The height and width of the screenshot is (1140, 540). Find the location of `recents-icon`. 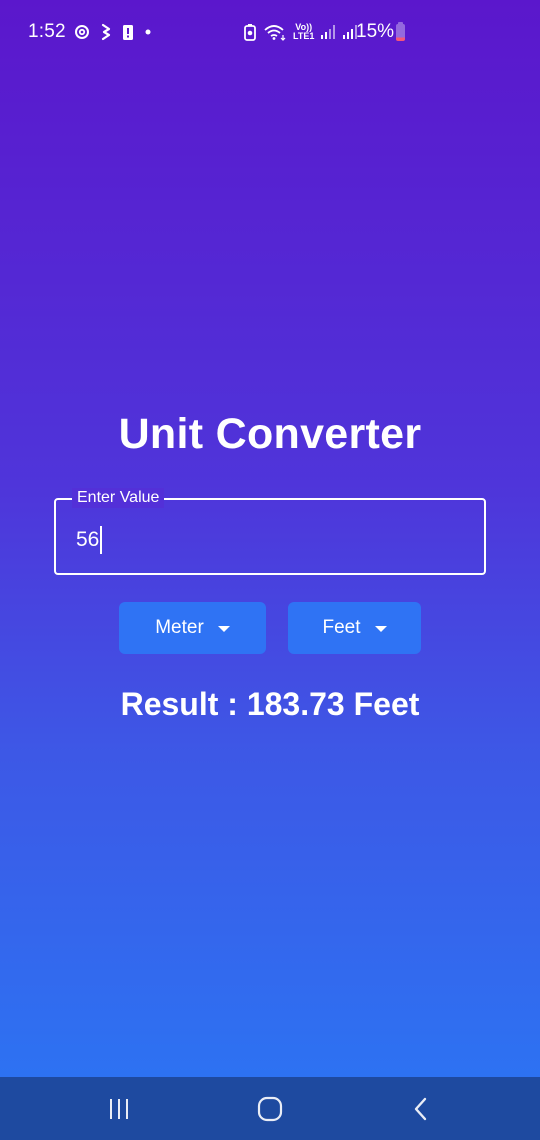

recents-icon is located at coordinates (119, 1109).